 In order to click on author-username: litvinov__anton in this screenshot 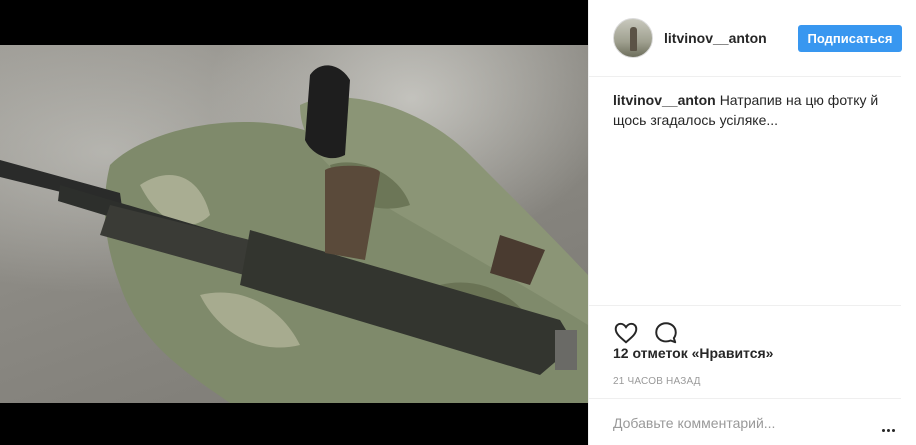, I will do `click(715, 38)`.